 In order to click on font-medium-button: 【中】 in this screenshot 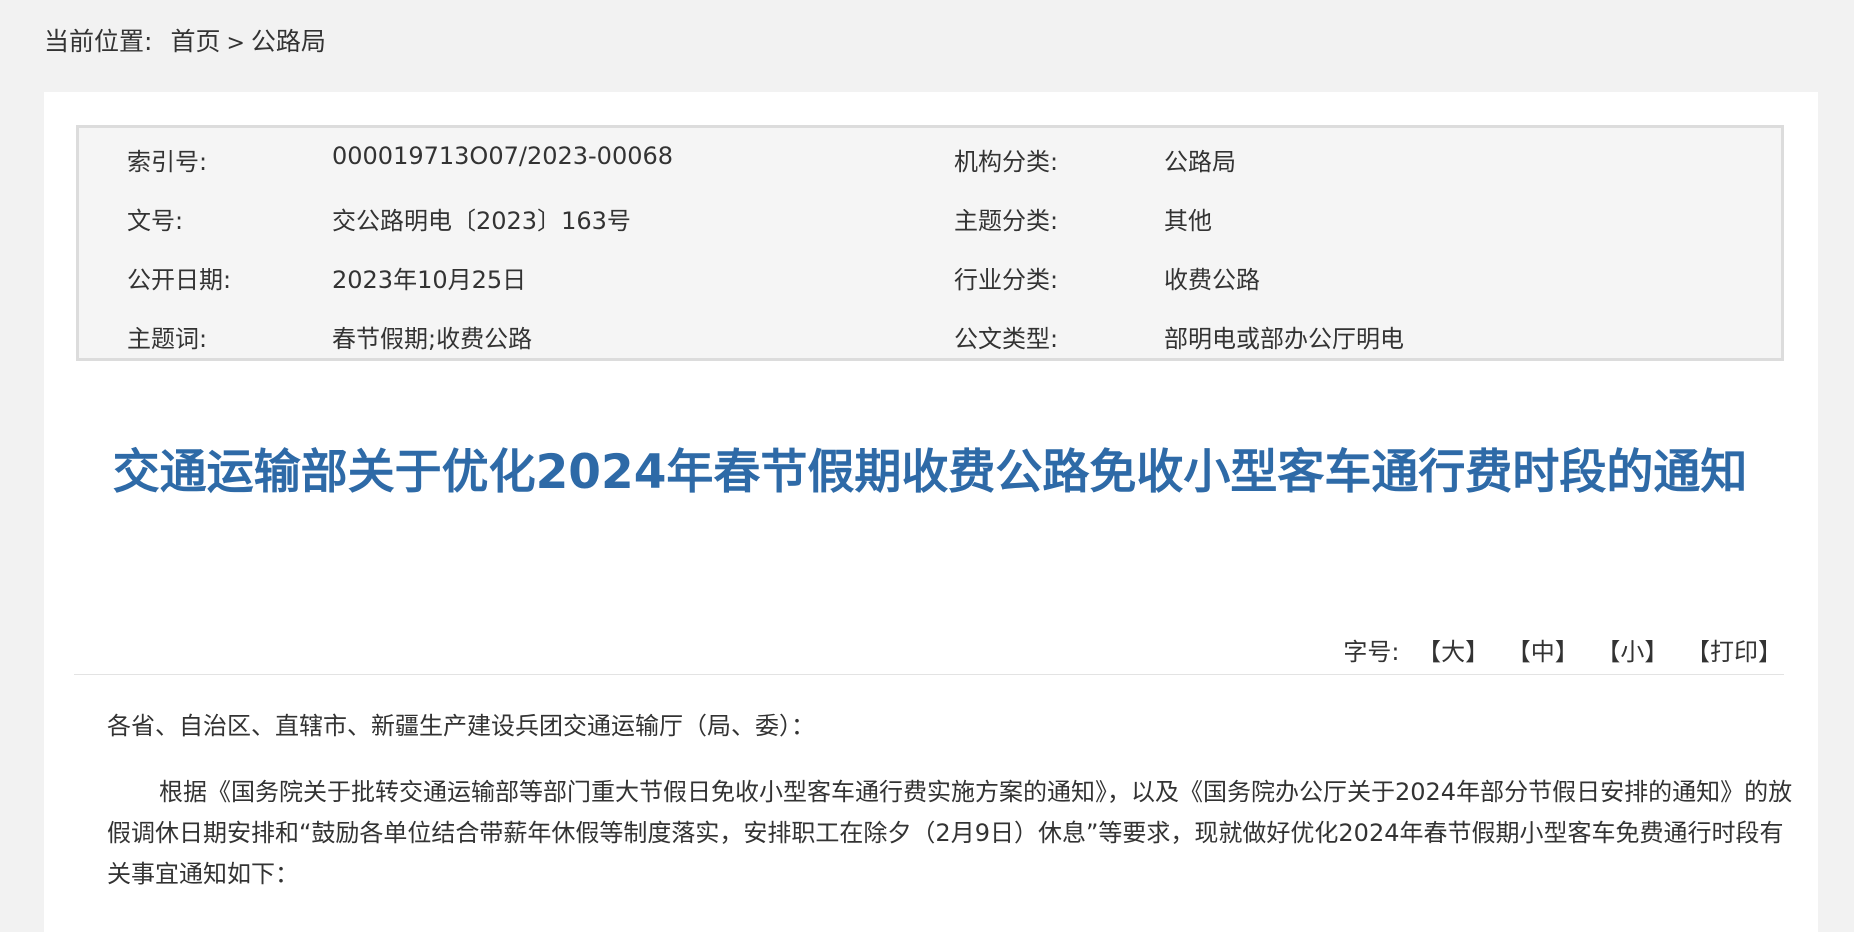, I will do `click(1543, 652)`.